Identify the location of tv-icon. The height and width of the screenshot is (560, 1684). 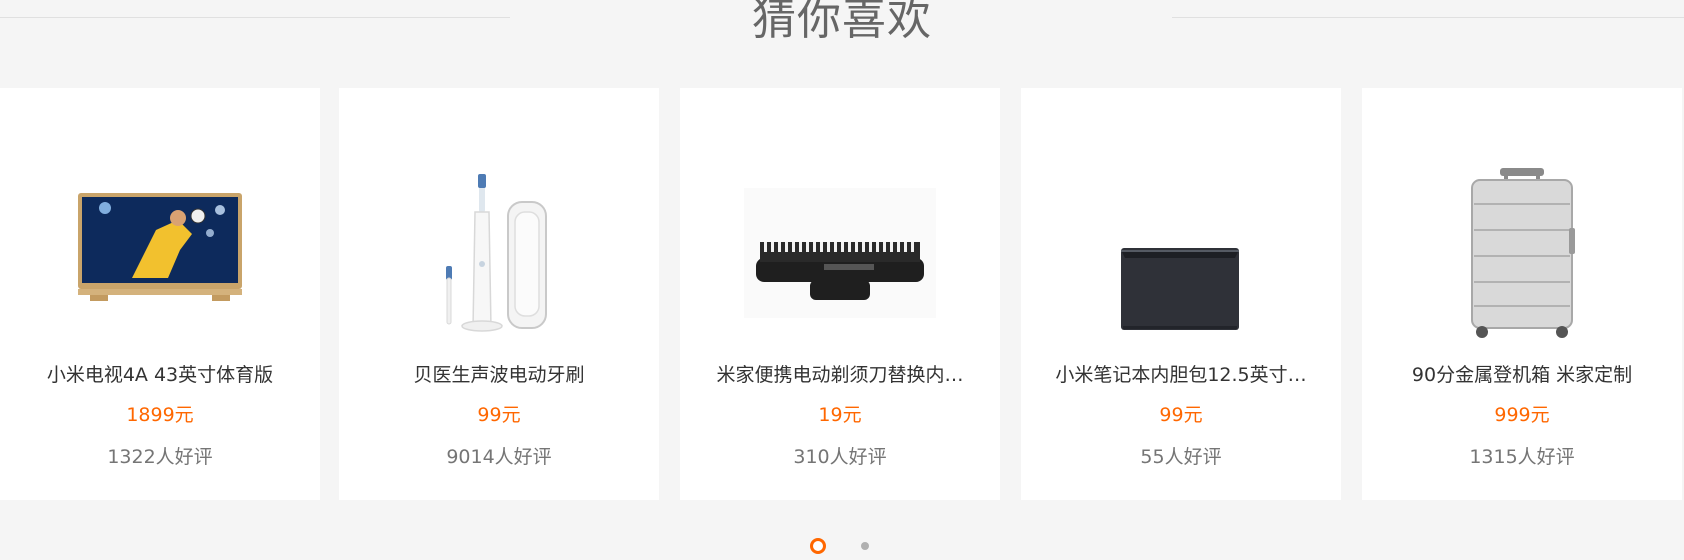
(160, 238).